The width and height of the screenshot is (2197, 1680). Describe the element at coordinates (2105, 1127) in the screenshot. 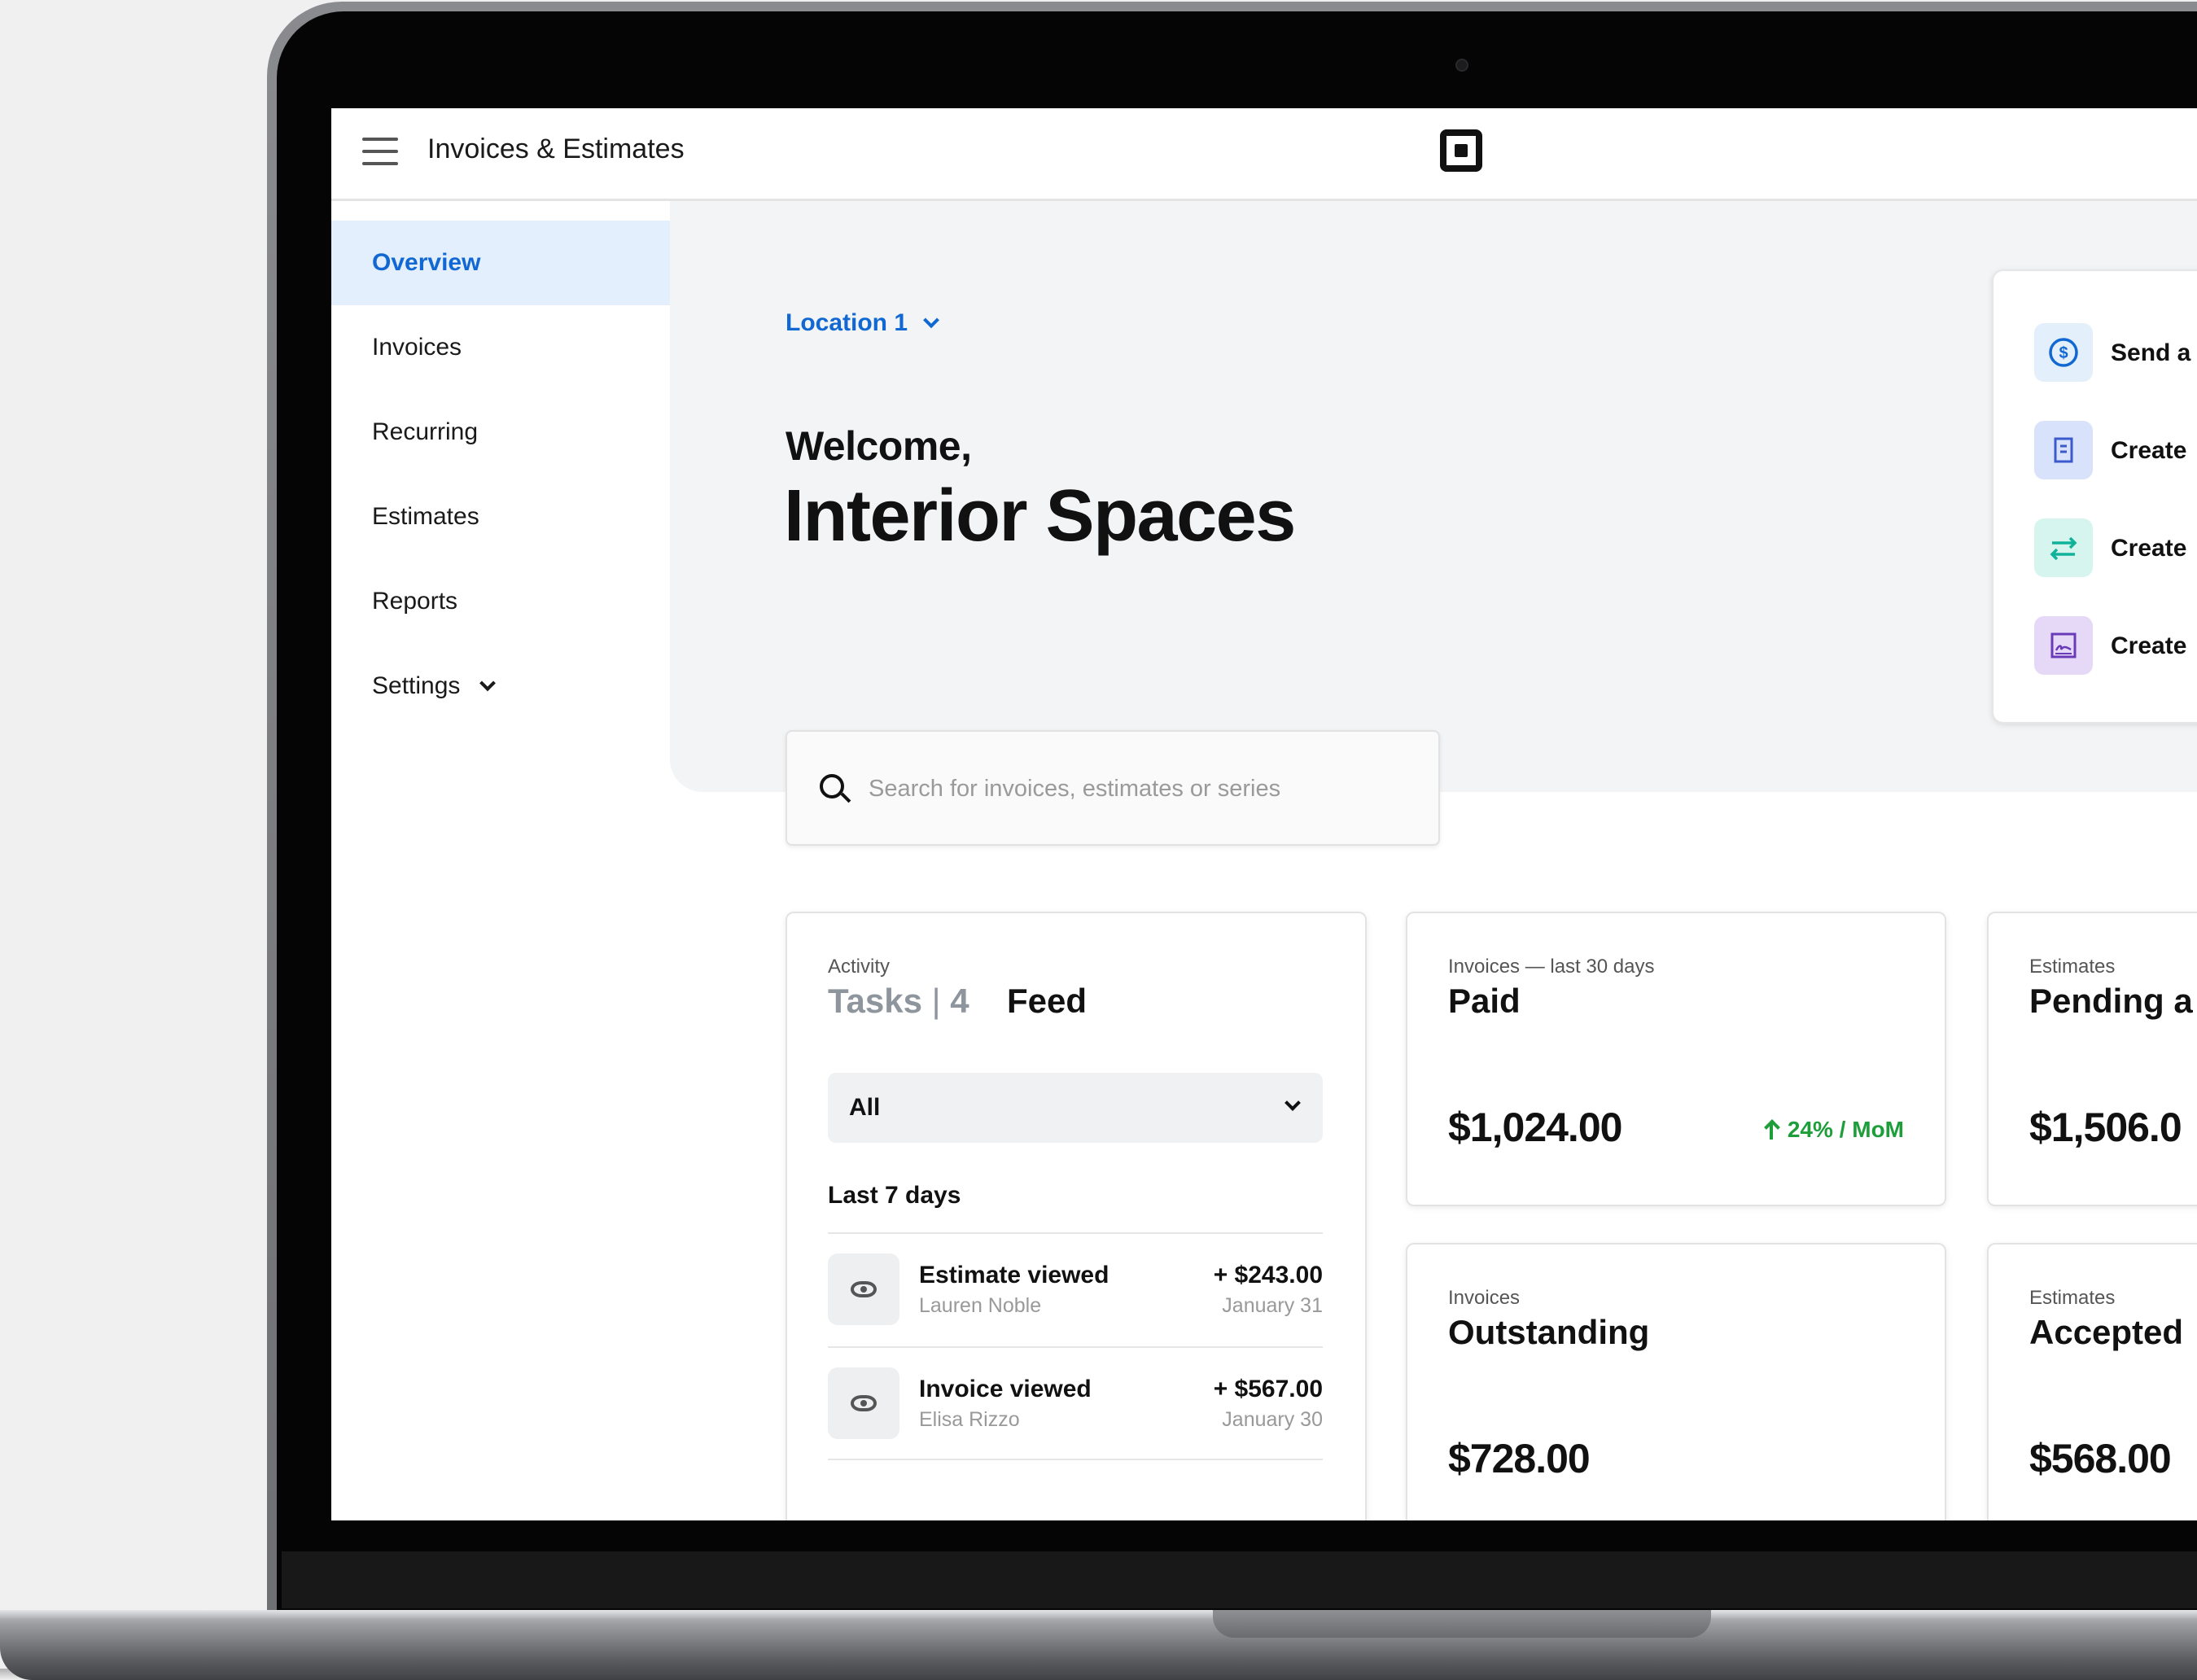

I see `card-amount: $1,506.0` at that location.